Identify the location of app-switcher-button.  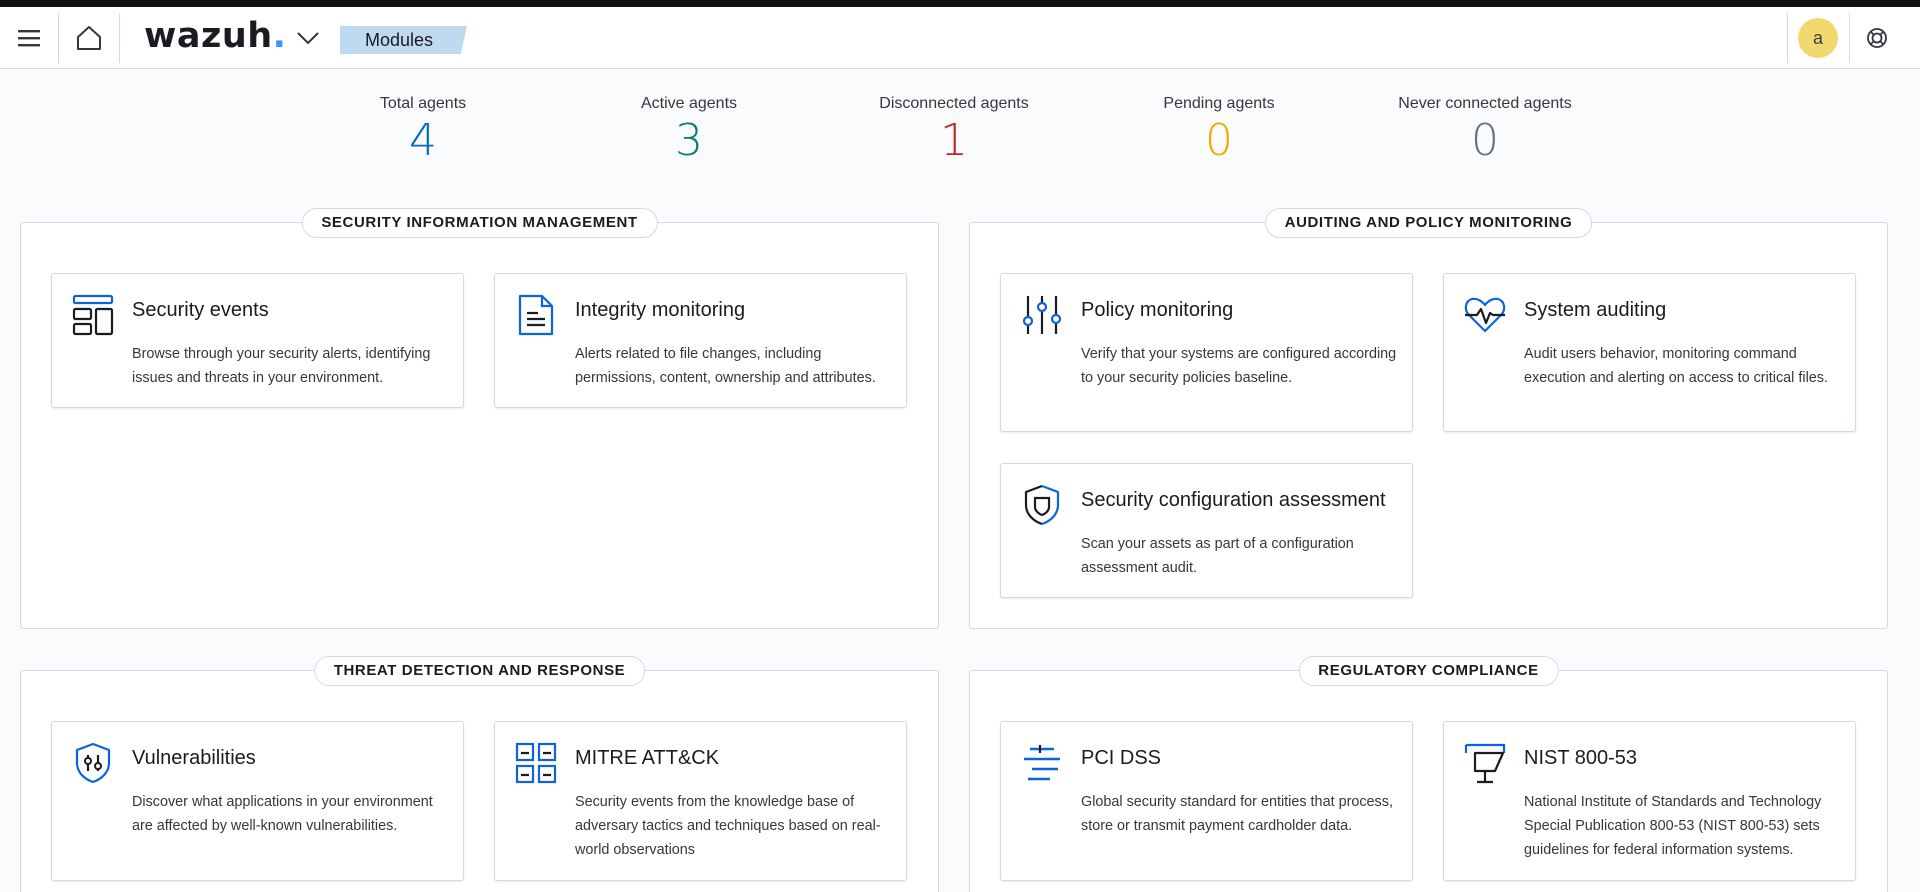
(308, 38).